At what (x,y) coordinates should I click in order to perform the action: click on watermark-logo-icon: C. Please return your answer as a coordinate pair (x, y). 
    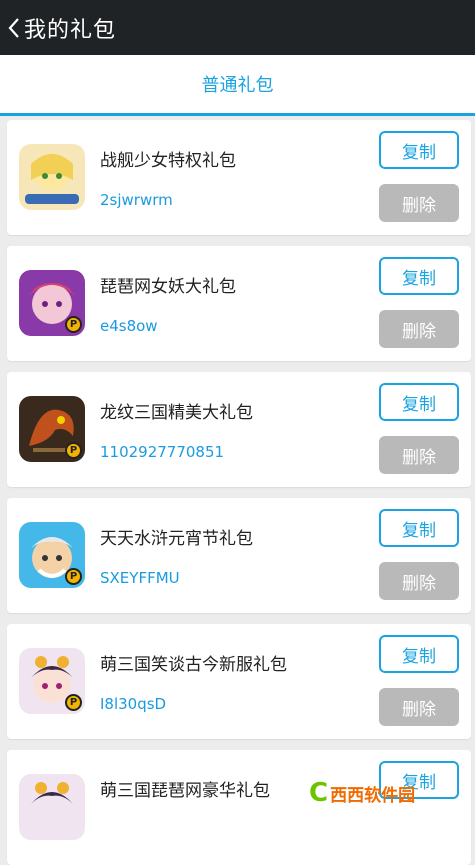
    Looking at the image, I should click on (319, 793).